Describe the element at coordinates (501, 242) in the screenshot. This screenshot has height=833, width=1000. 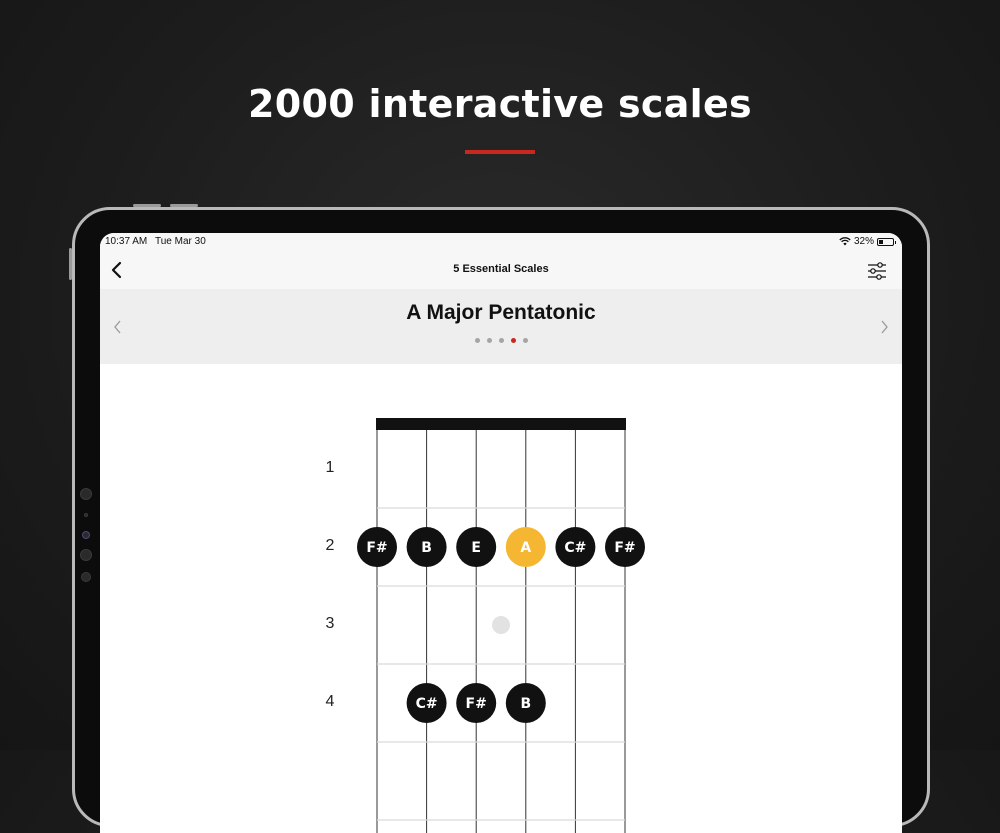
I see `status-bar: 10:37 AM Tue Mar 30 32%` at that location.